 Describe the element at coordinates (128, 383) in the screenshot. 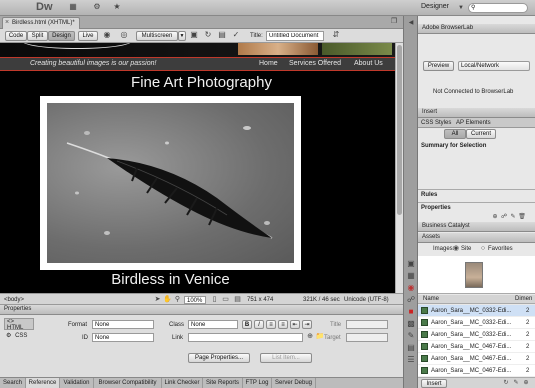

I see `tab-browser-compatibility: Browser Compatibility` at that location.